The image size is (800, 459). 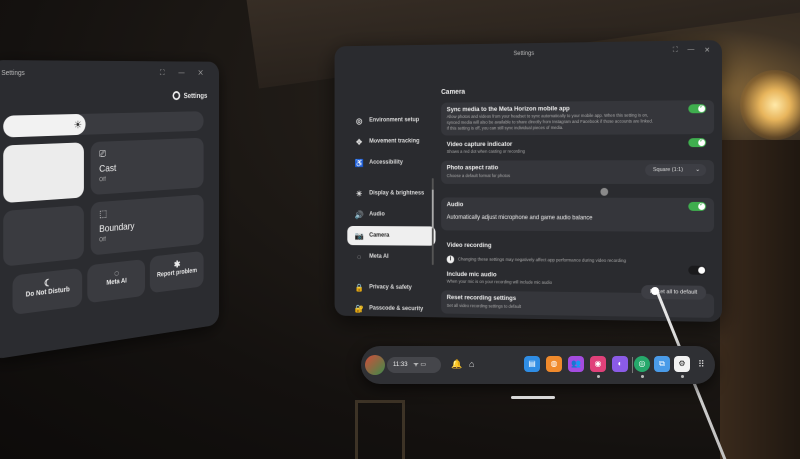 What do you see at coordinates (195, 95) in the screenshot?
I see `open-settings-label: Settings` at bounding box center [195, 95].